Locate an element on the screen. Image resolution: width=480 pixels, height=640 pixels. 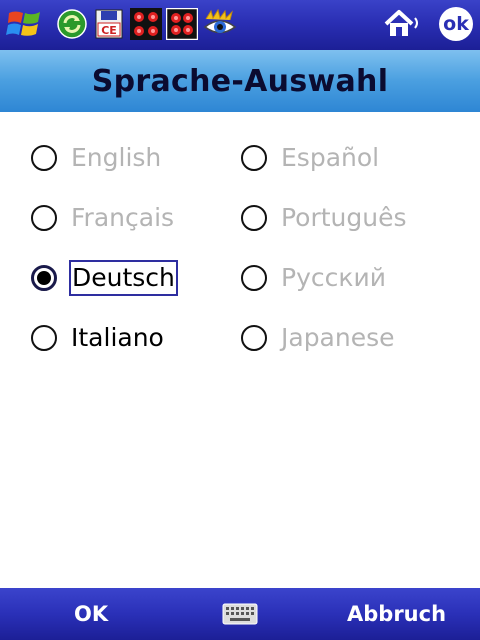
language-option-russian: Русский is located at coordinates (314, 278).